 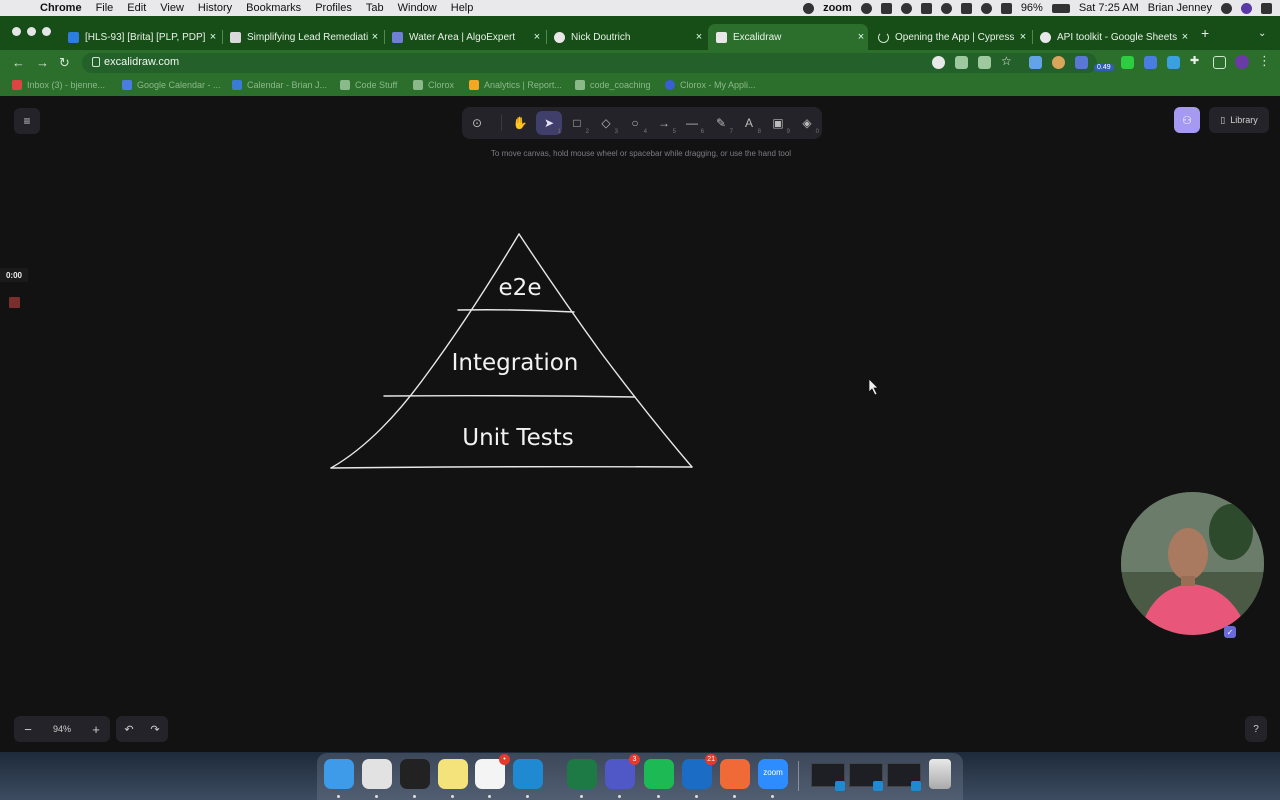 What do you see at coordinates (464, 37) in the screenshot?
I see `tab-algoexpert: Water Area | AlgoExpert ×` at bounding box center [464, 37].